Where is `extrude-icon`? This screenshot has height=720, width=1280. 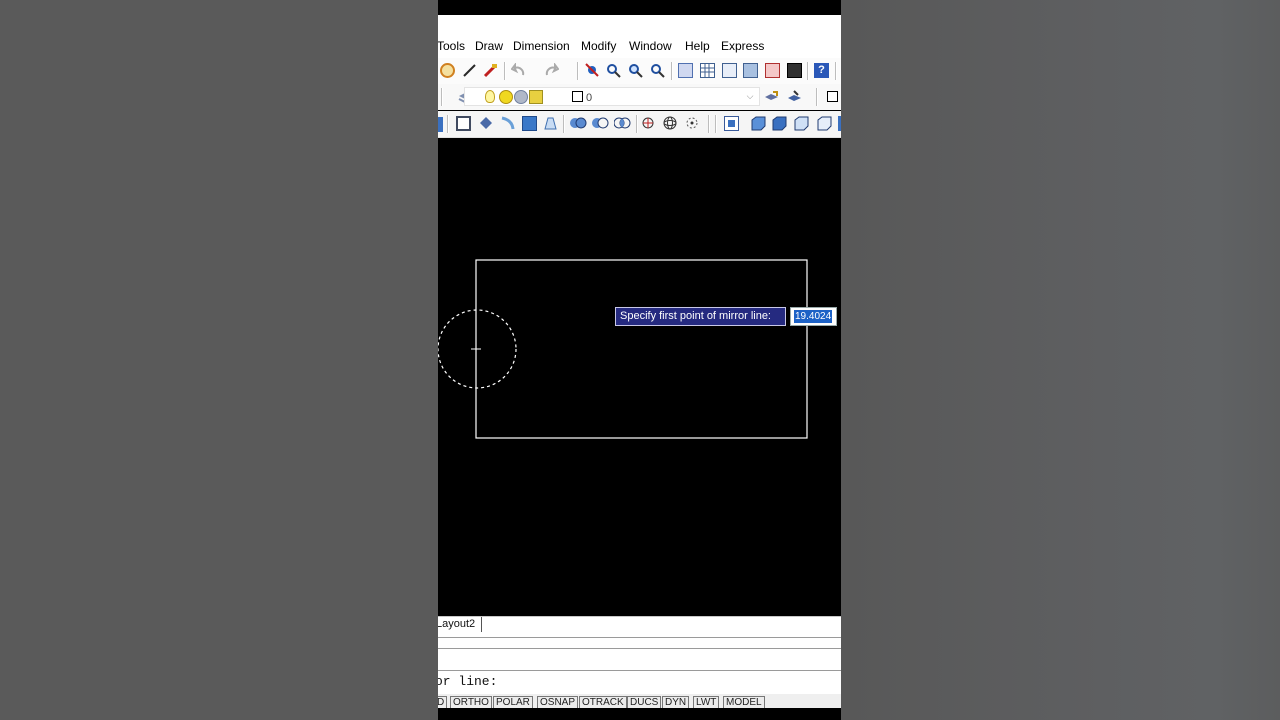 extrude-icon is located at coordinates (463, 123).